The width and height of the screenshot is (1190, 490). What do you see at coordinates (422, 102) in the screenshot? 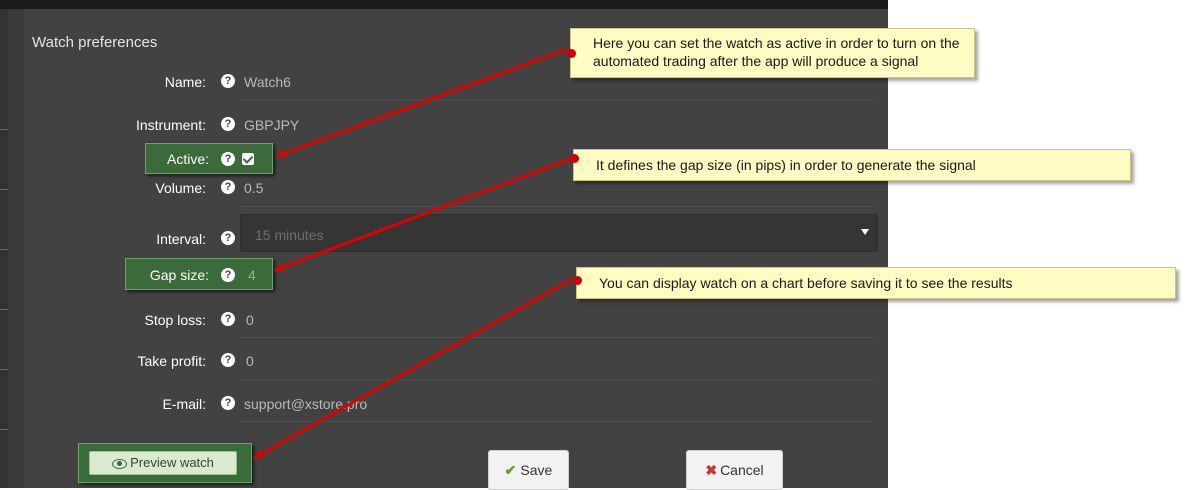
I see `arrow-to-active` at bounding box center [422, 102].